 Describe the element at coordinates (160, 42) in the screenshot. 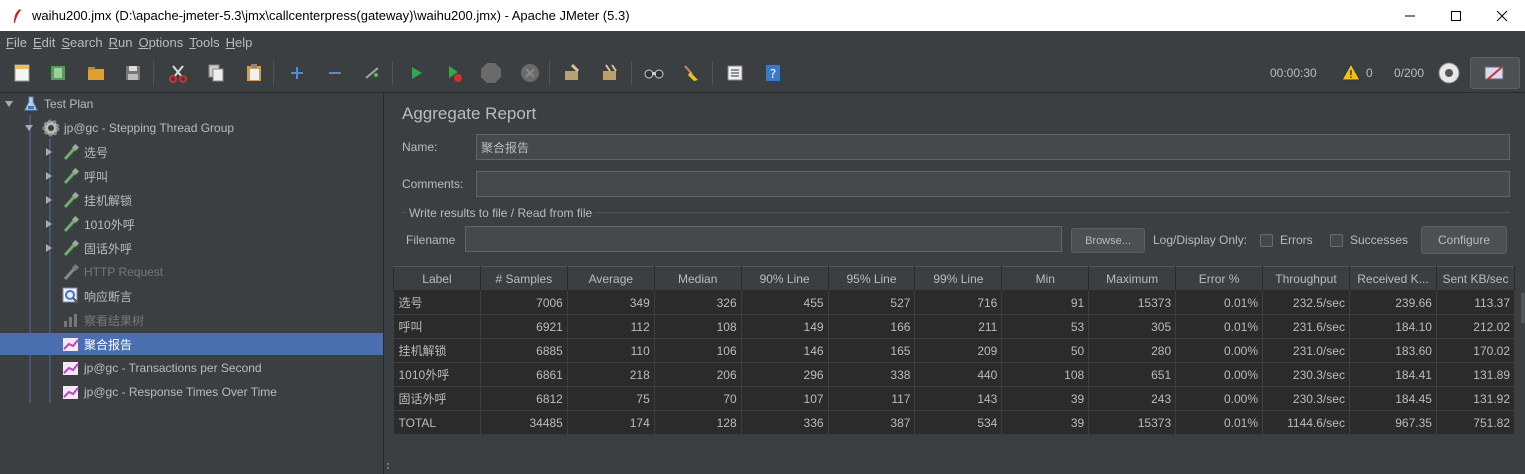

I see `menu-options: Options` at that location.